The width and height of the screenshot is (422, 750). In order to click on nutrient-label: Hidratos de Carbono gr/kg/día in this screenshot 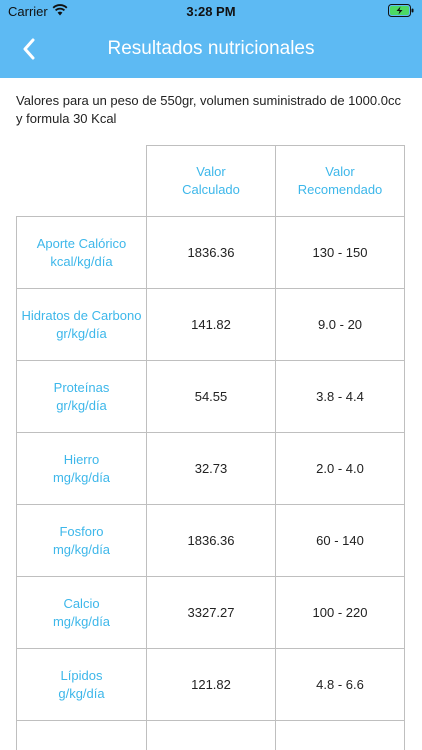, I will do `click(82, 325)`.